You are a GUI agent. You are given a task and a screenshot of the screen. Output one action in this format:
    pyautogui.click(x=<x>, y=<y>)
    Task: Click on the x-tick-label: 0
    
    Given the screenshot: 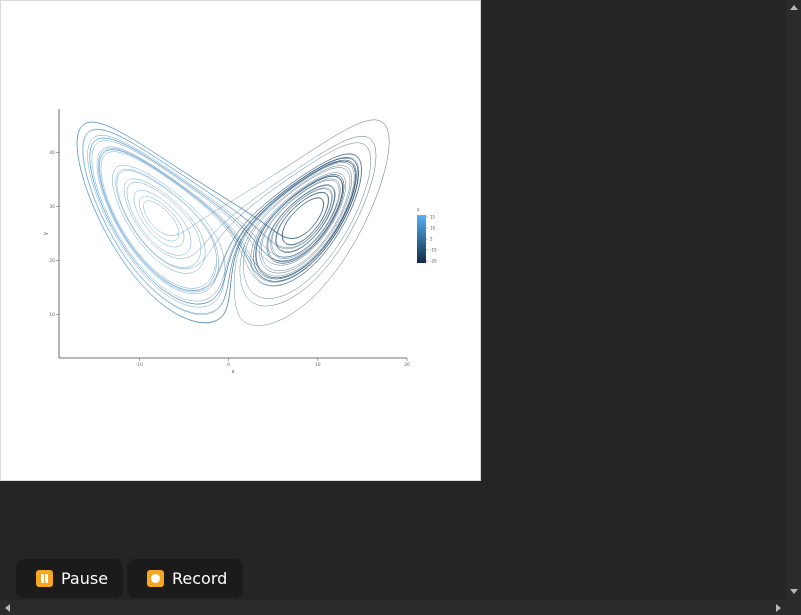 What is the action you would take?
    pyautogui.click(x=228, y=365)
    